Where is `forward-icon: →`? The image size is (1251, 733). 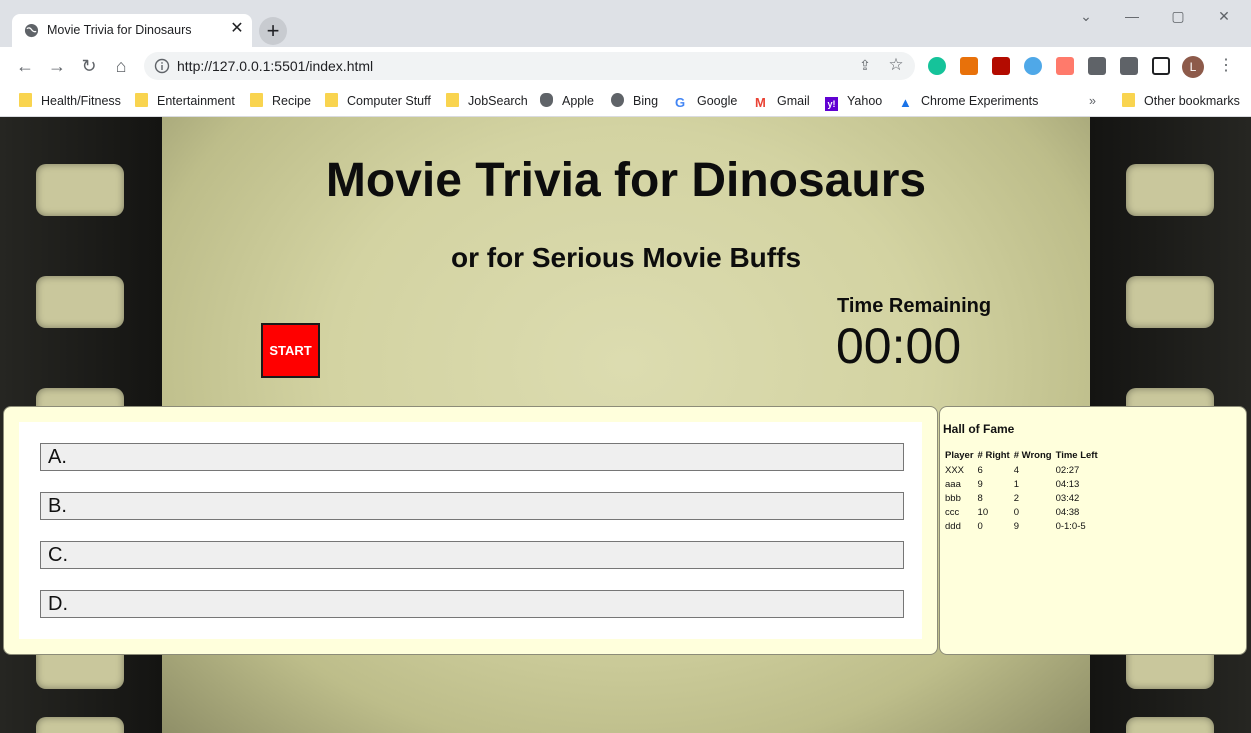
forward-icon: → is located at coordinates (57, 66).